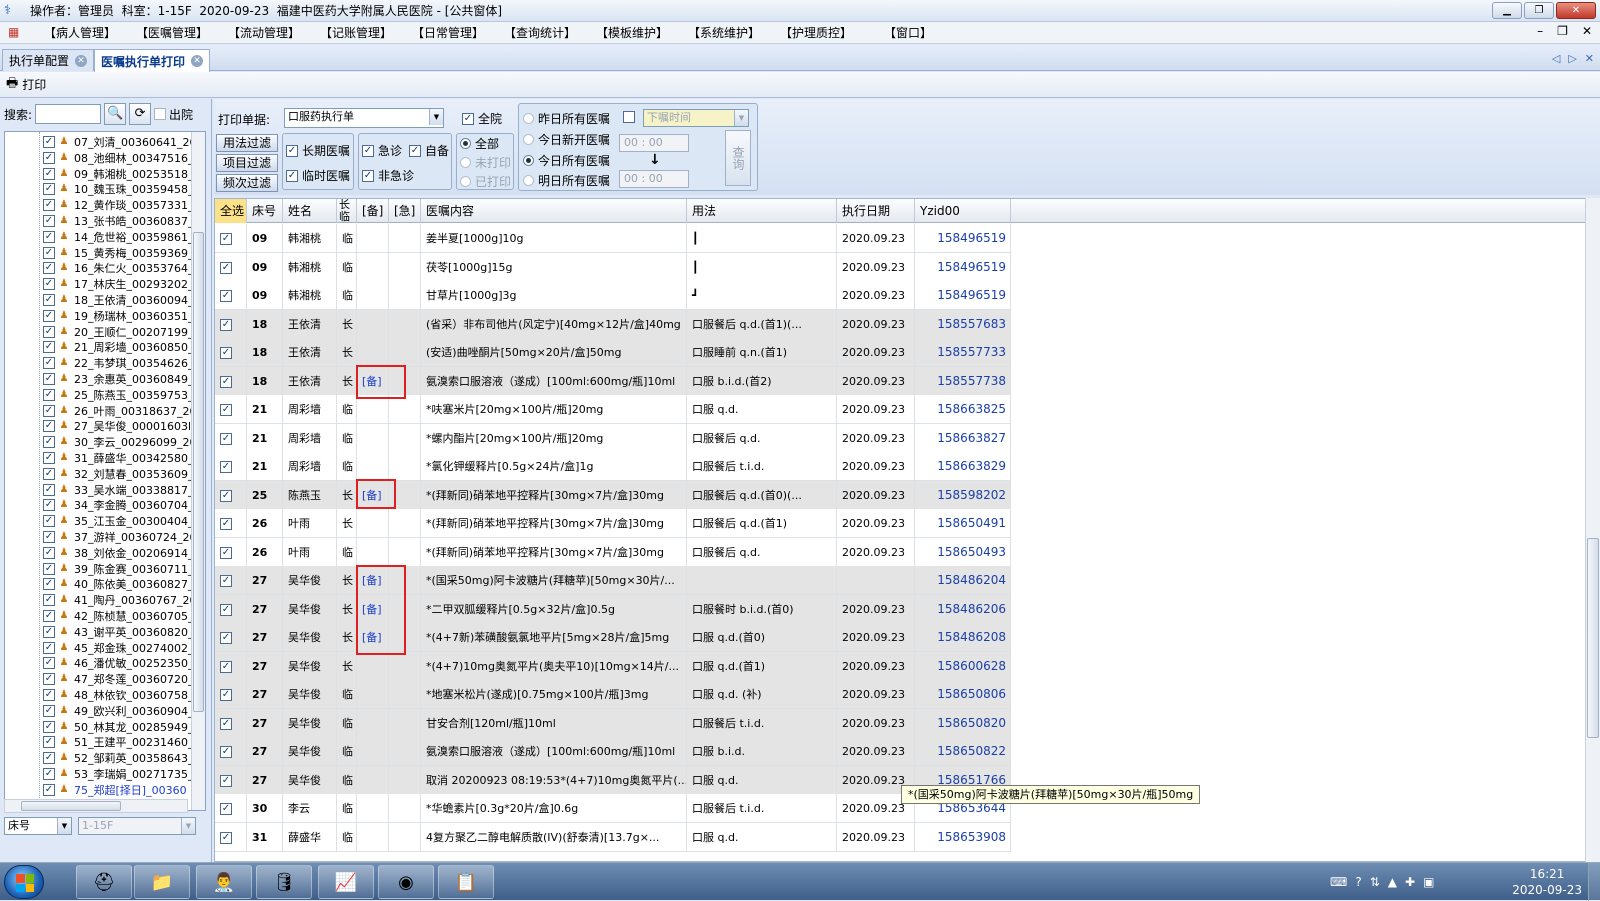 This screenshot has width=1600, height=901. I want to click on patient-node: ✓ ♟ 19_杨瑞林_00360351_, so click(118, 316).